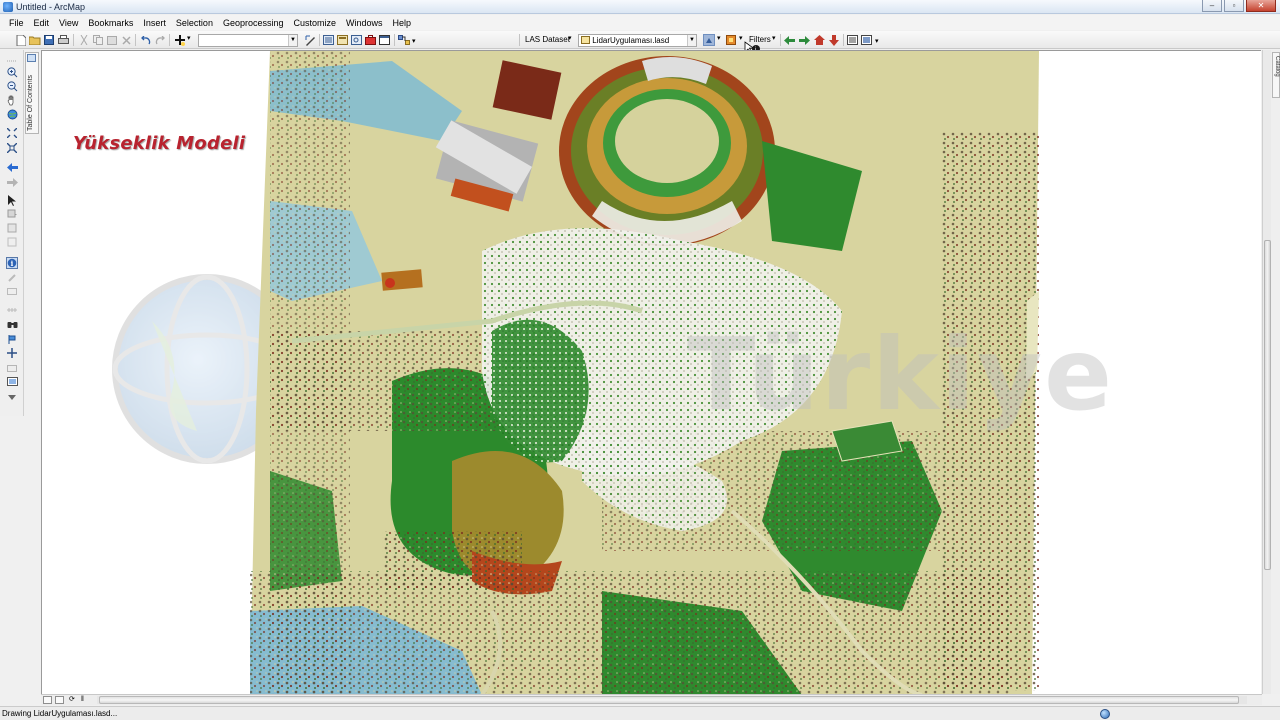  What do you see at coordinates (110, 23) in the screenshot?
I see `menu-bookmarks: Bookmarks` at bounding box center [110, 23].